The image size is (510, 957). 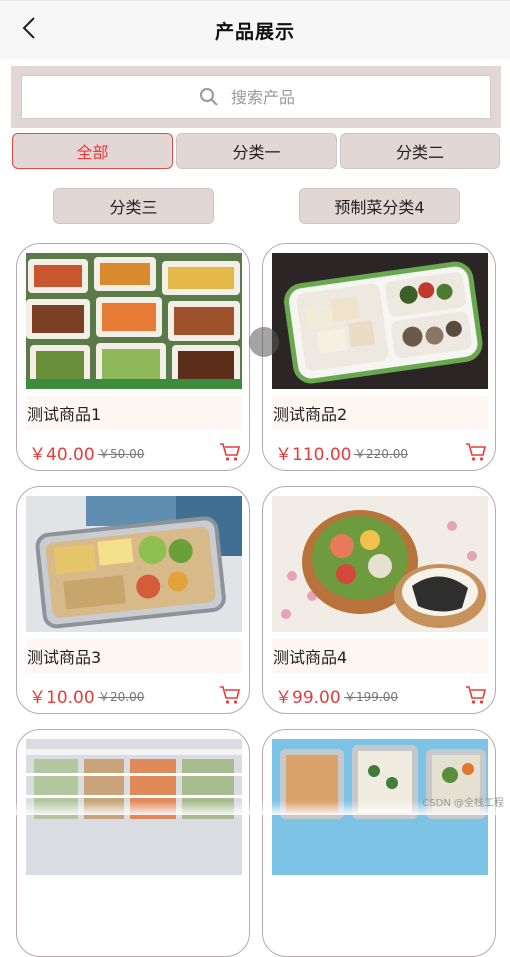 I want to click on search-input, so click(x=271, y=97).